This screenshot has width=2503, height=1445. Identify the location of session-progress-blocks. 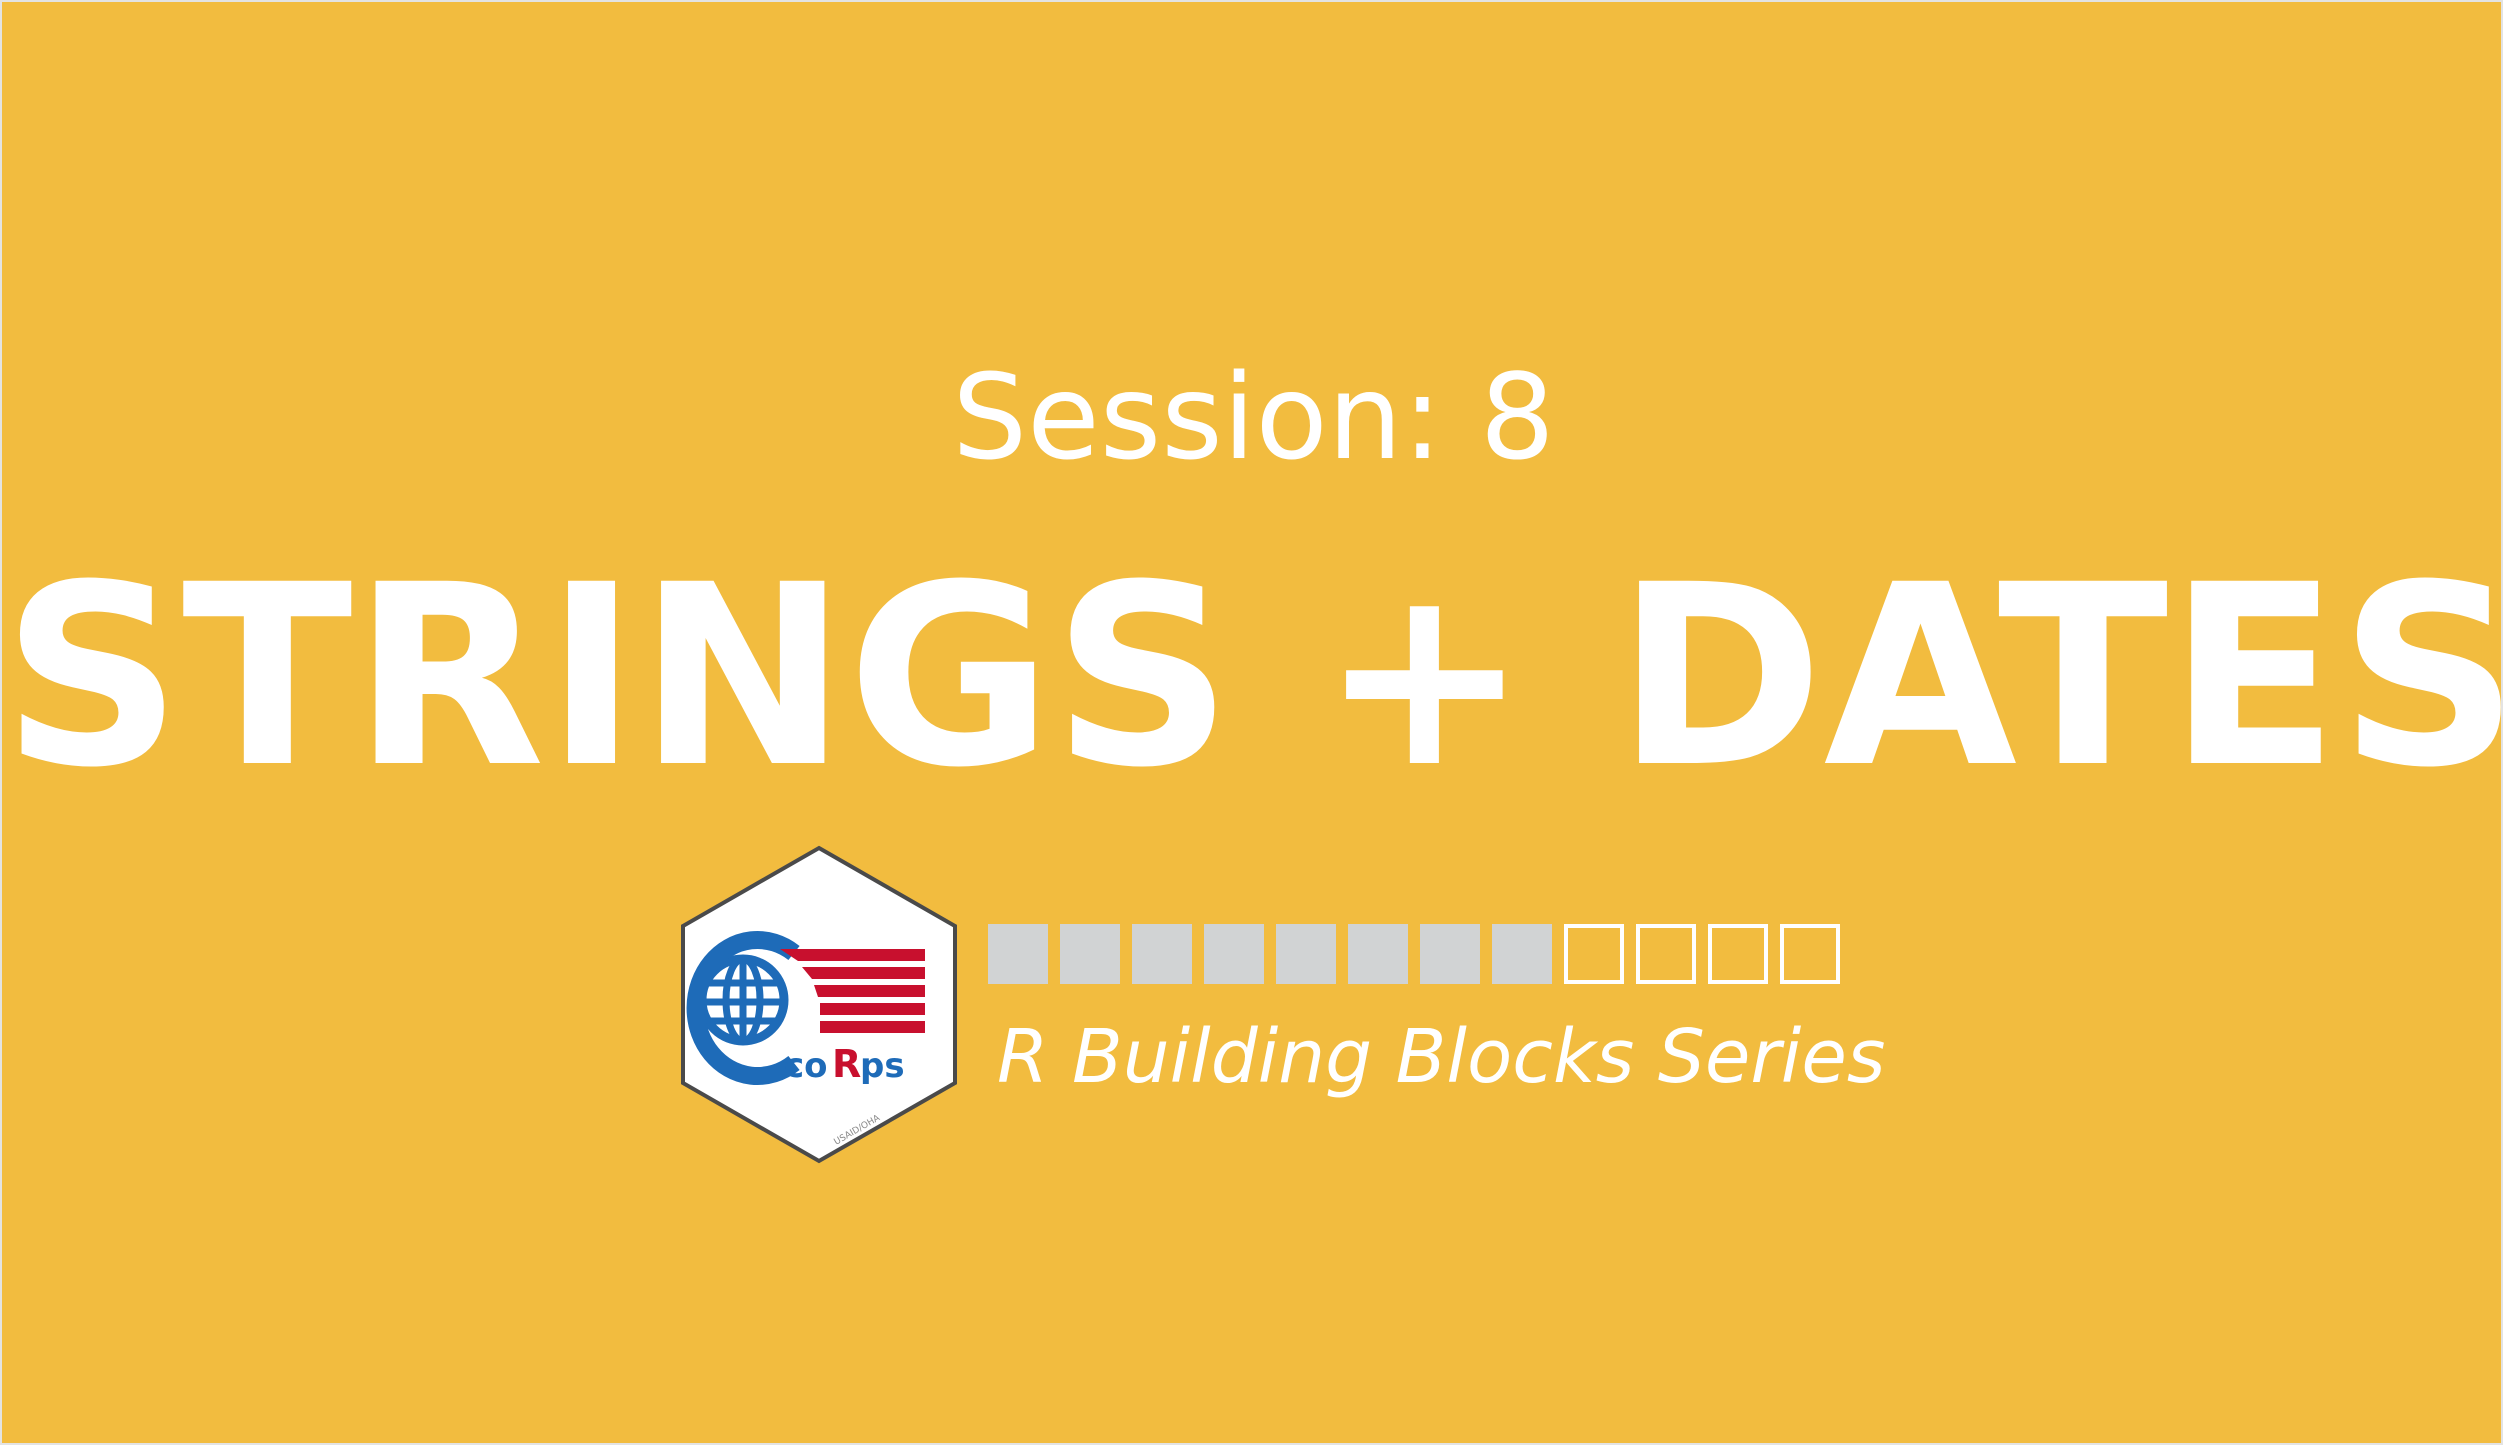
(1418, 956).